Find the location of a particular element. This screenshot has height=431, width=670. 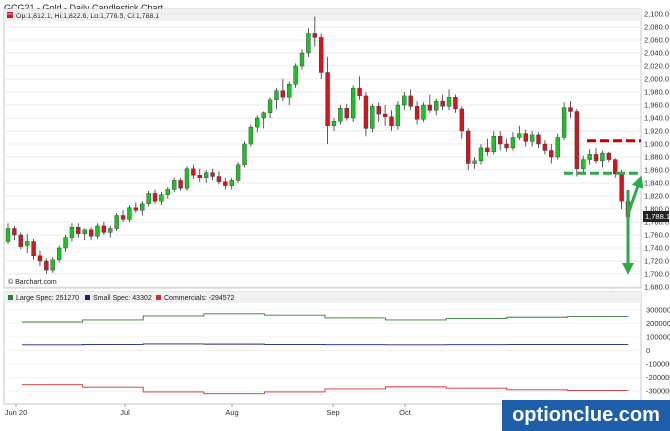

price-tick-label: 1,900.0 is located at coordinates (656, 144).